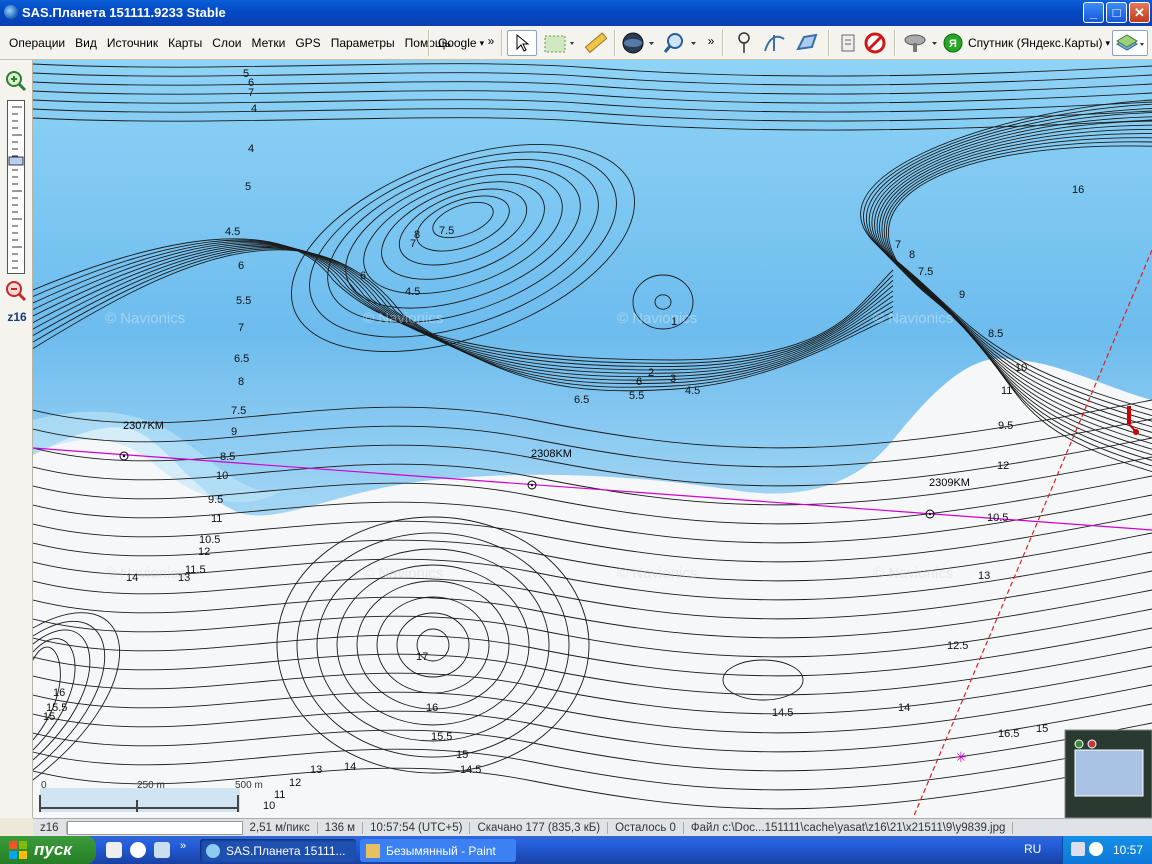 This screenshot has height=864, width=1152. Describe the element at coordinates (363, 43) in the screenshot. I see `menu-settings: Параметры` at that location.